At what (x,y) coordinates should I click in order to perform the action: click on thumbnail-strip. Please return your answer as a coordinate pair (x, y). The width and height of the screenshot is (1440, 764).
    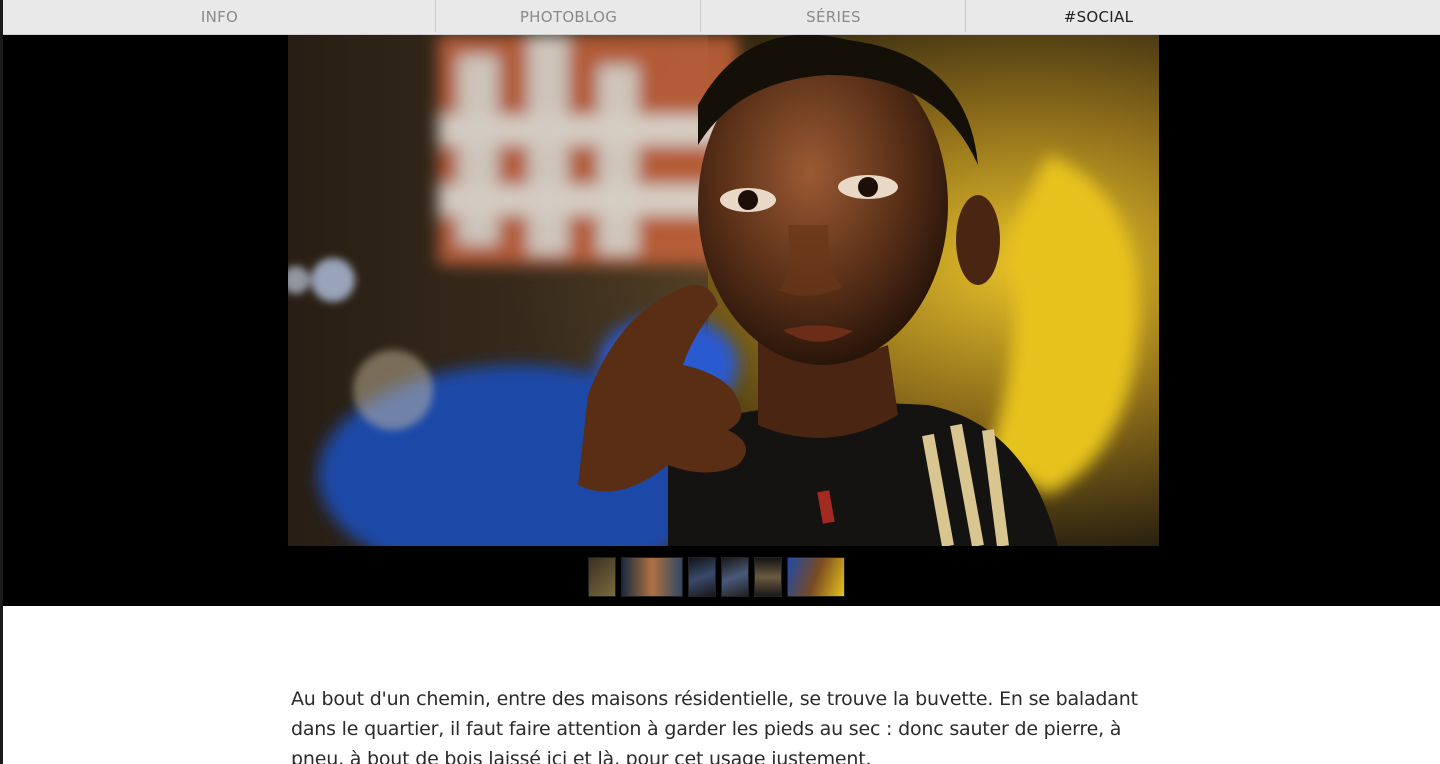
    Looking at the image, I should click on (716, 577).